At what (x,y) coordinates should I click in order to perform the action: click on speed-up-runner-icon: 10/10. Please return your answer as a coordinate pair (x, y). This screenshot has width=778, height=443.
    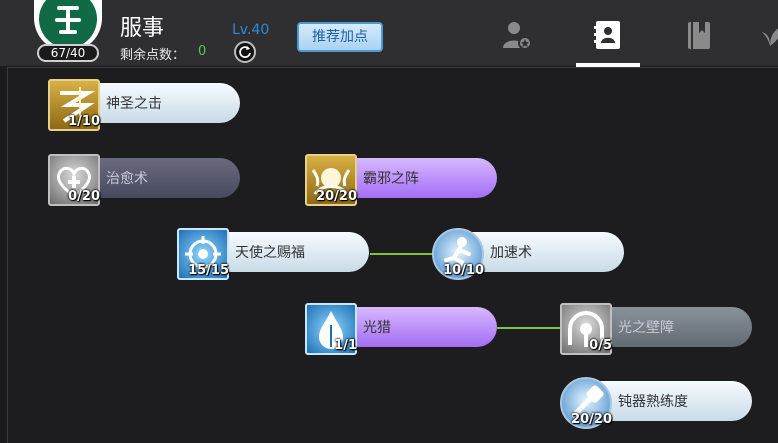
    Looking at the image, I should click on (458, 254).